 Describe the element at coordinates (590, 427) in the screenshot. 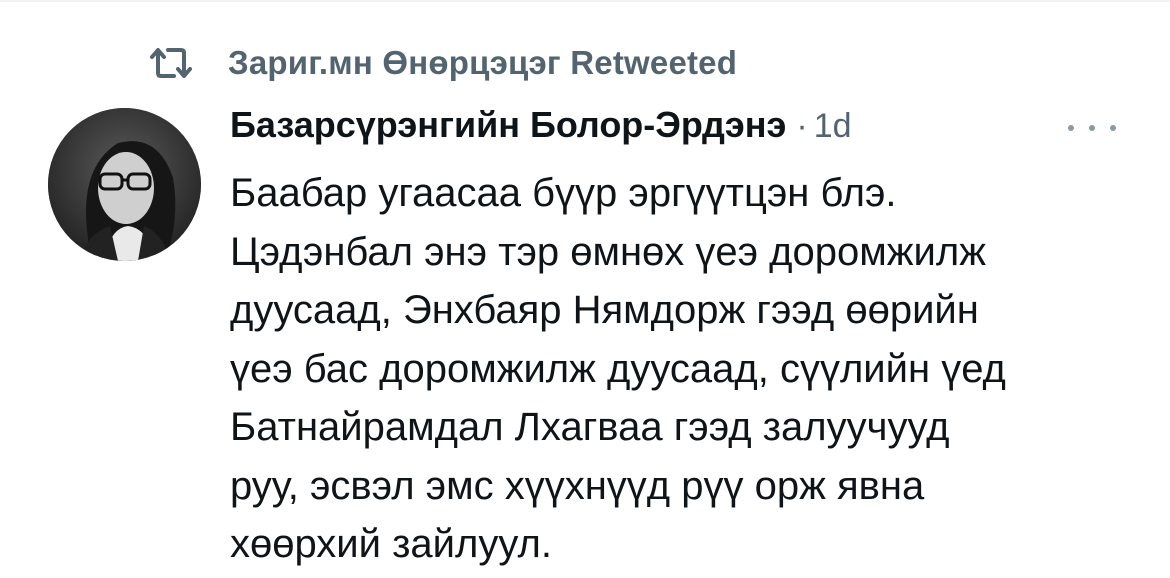

I see `tweet-text-line: Батнайрамдал Лхагваа гээд залуучууд` at that location.